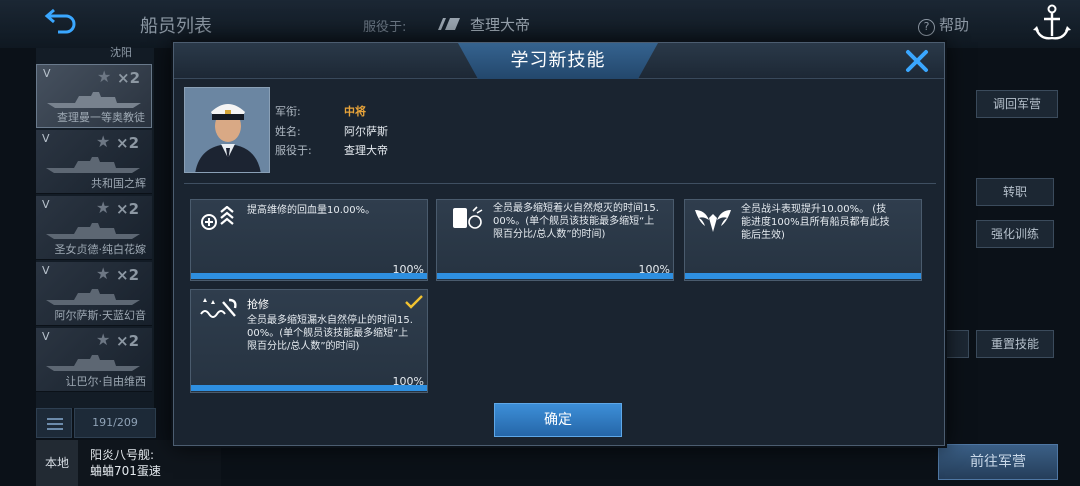 The width and height of the screenshot is (1080, 486). Describe the element at coordinates (115, 423) in the screenshot. I see `crew-count: 191/209` at that location.